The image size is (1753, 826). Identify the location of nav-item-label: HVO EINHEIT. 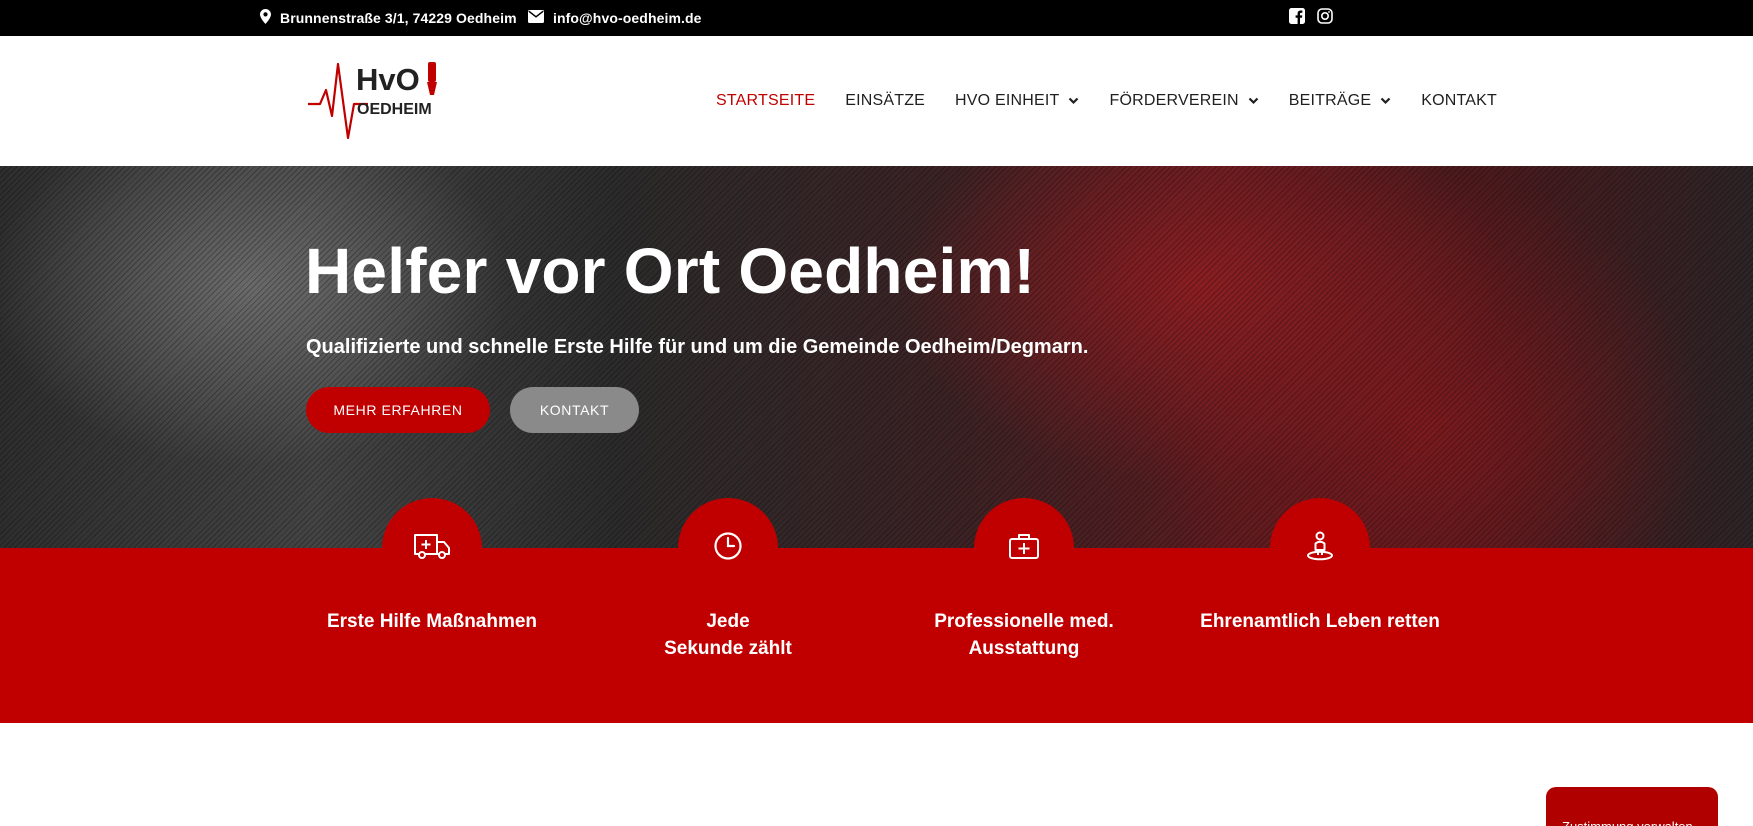
(1007, 100).